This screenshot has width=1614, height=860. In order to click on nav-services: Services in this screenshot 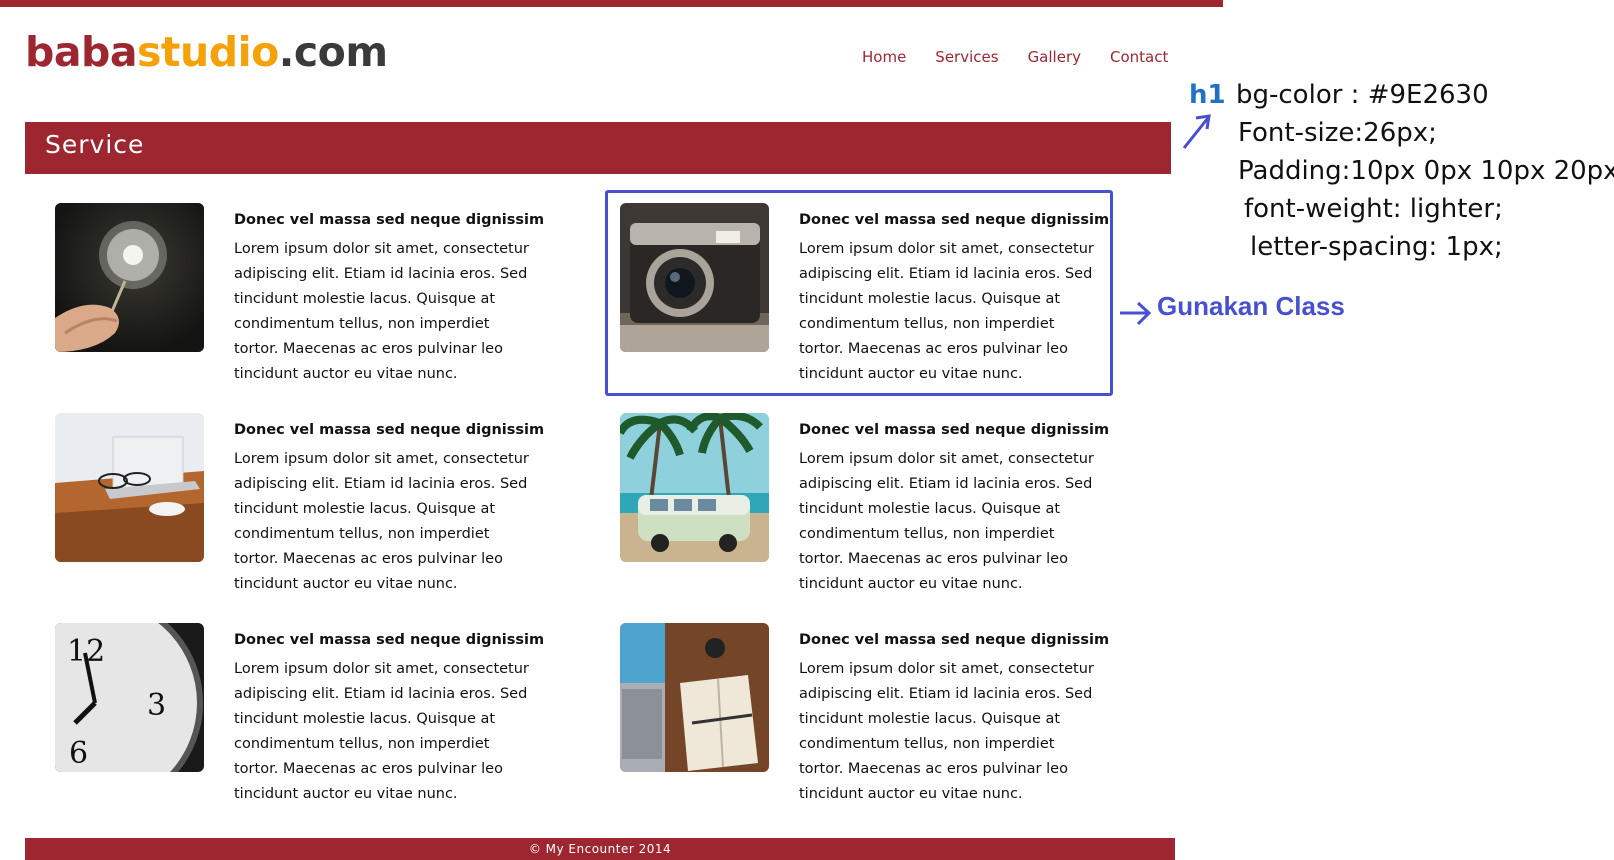, I will do `click(966, 57)`.